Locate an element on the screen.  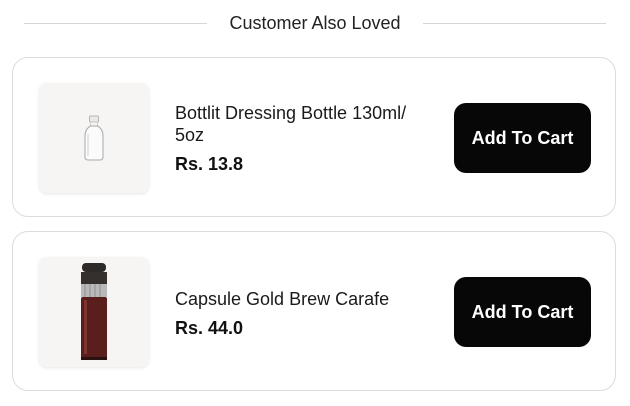
glass-bottle-image is located at coordinates (94, 138).